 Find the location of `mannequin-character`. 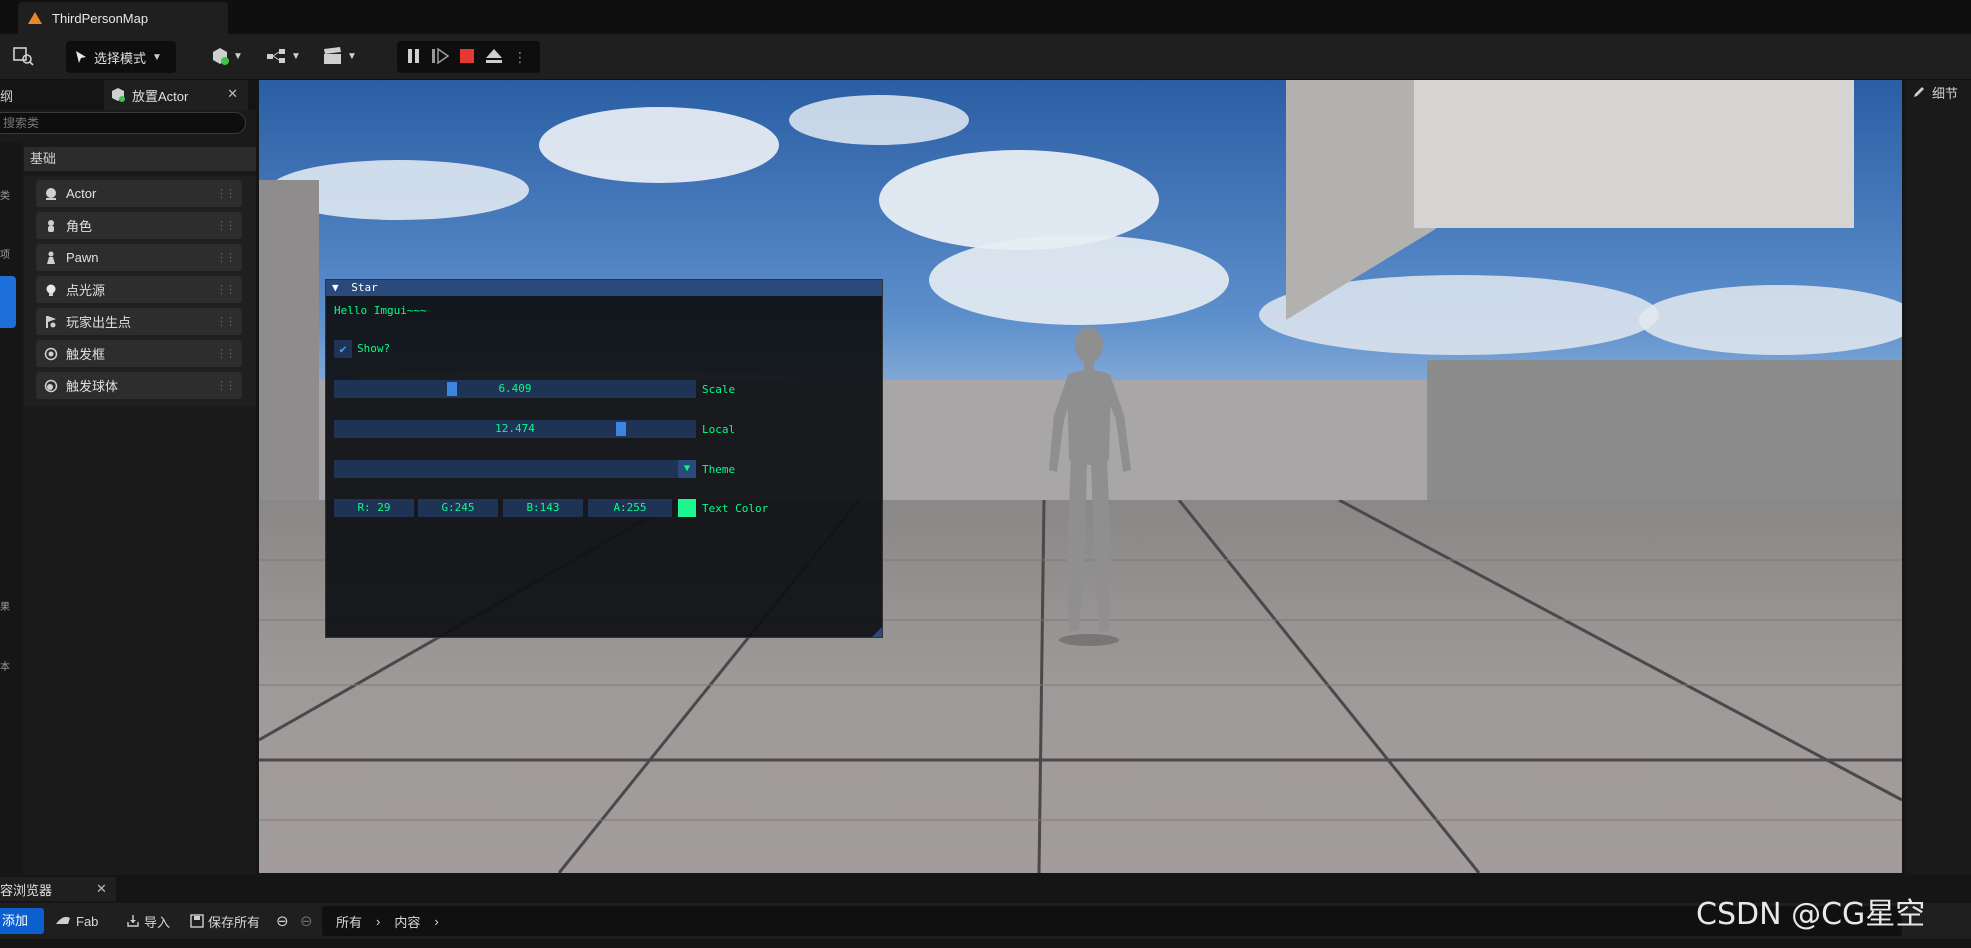

mannequin-character is located at coordinates (1089, 485).